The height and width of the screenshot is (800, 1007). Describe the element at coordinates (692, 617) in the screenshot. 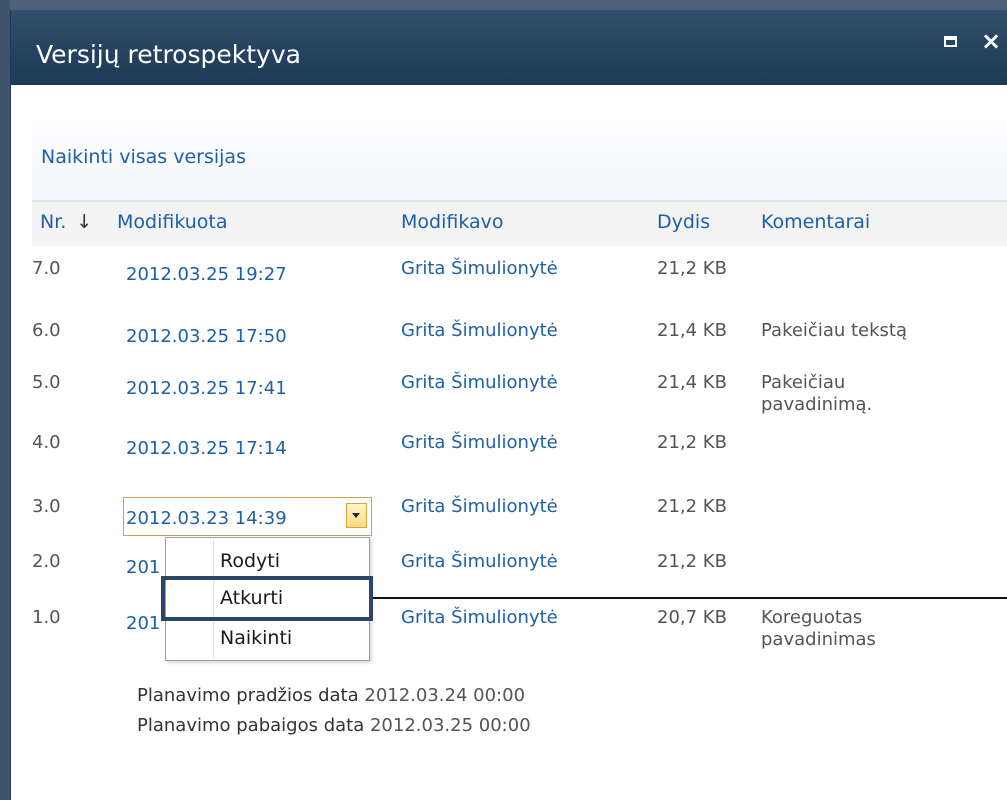

I see `version-size: 20,7 KB` at that location.